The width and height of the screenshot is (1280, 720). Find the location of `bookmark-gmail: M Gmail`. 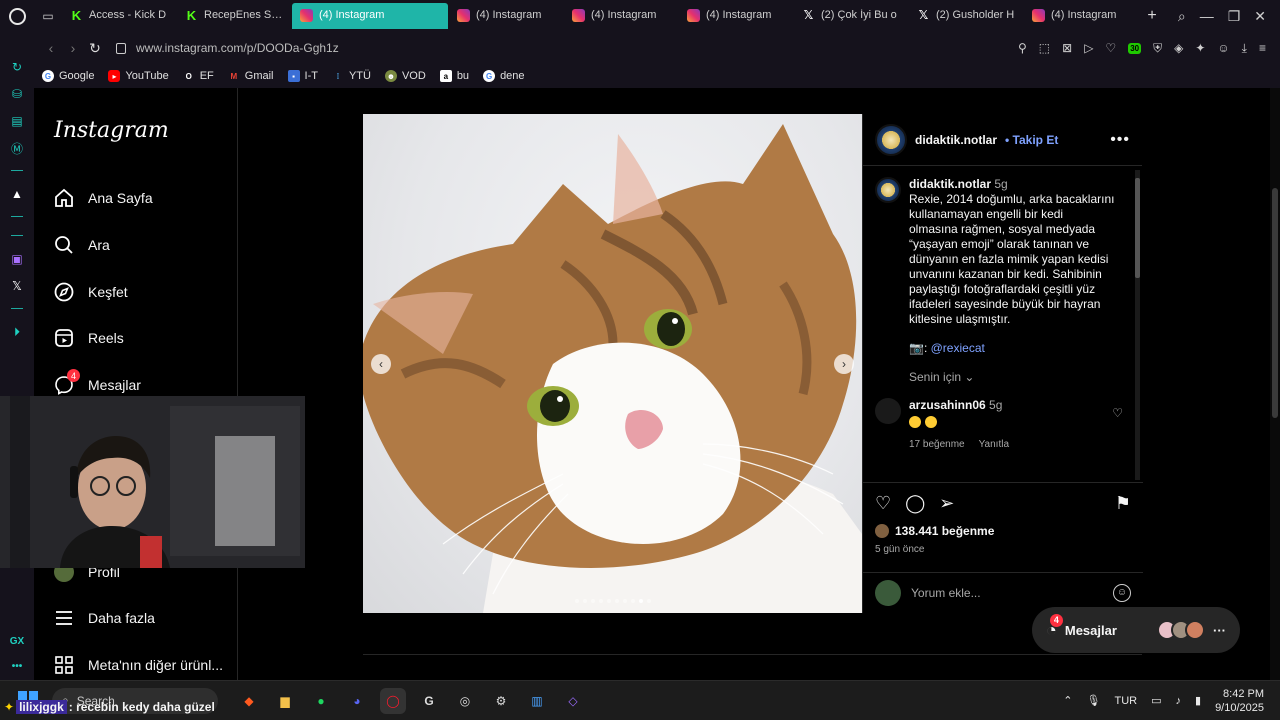

bookmark-gmail: M Gmail is located at coordinates (250, 76).